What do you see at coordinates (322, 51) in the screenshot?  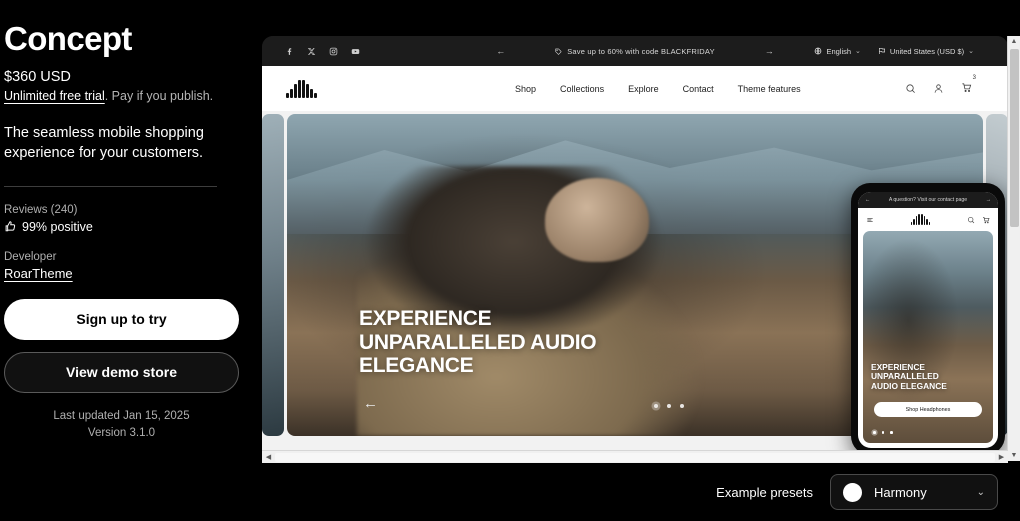 I see `social-links` at bounding box center [322, 51].